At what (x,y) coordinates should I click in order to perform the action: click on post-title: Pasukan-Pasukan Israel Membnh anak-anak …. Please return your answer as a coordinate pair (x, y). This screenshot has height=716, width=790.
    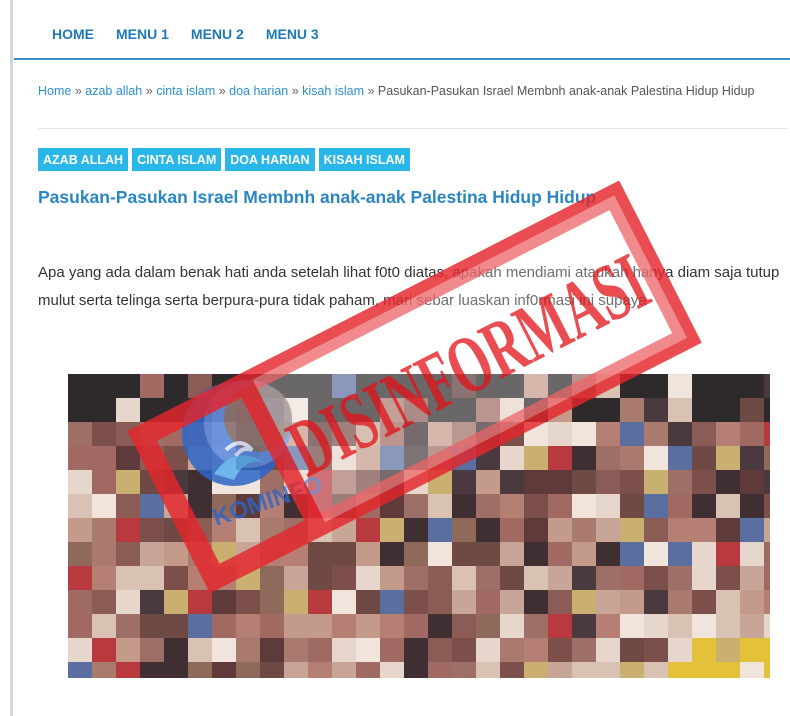
    Looking at the image, I should click on (317, 197).